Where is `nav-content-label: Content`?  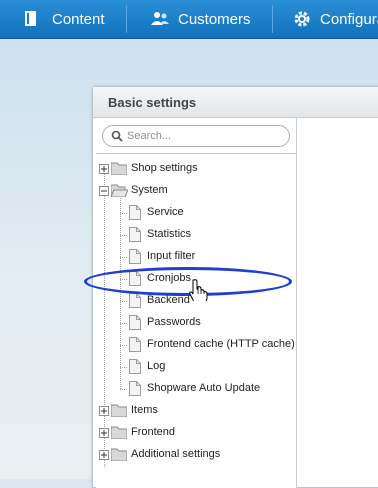 nav-content-label: Content is located at coordinates (78, 19).